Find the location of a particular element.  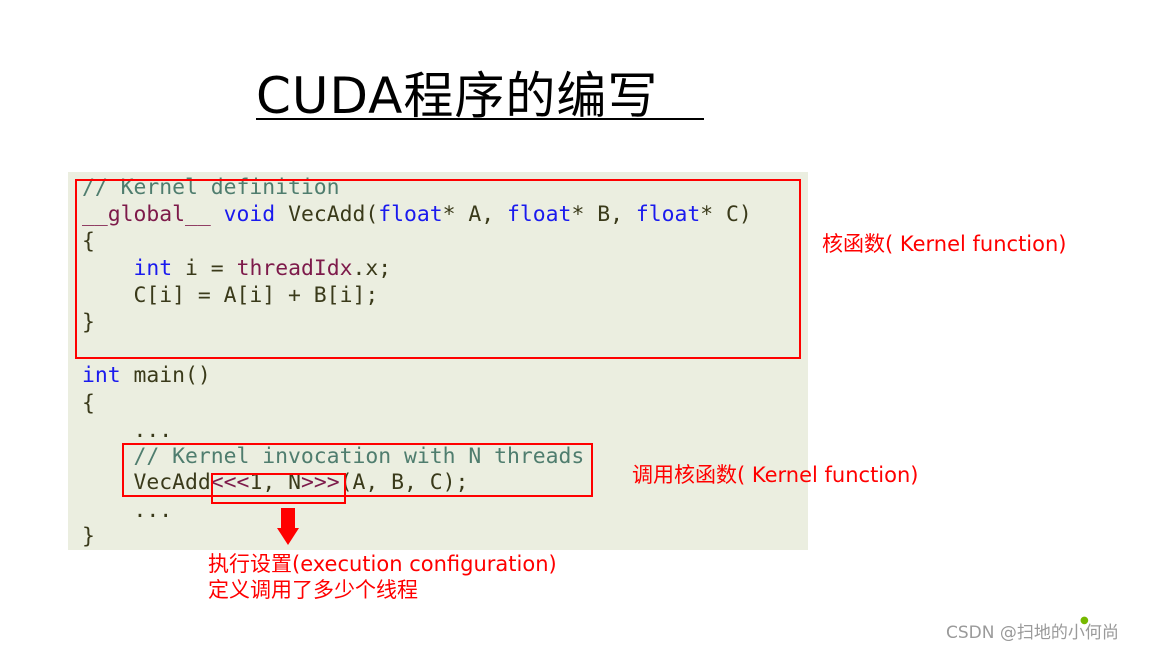

watermark: CSDN @扫地的小何尚 is located at coordinates (1032, 633).